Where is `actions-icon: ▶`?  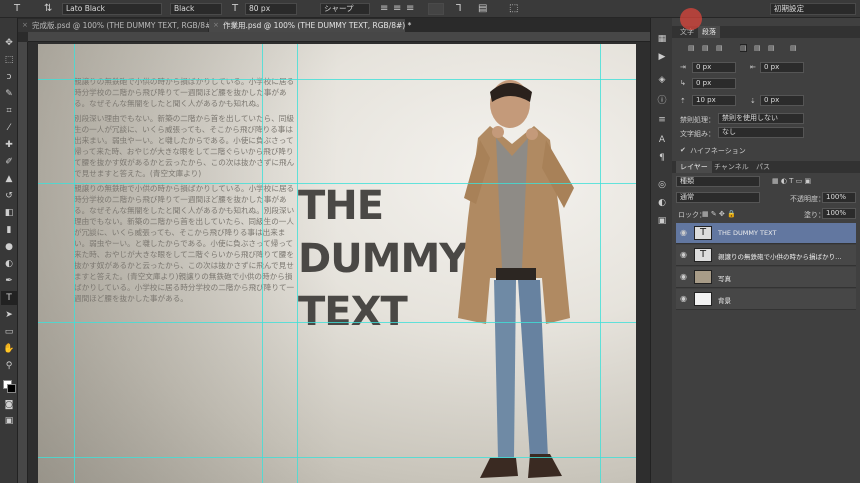 actions-icon: ▶ is located at coordinates (662, 57).